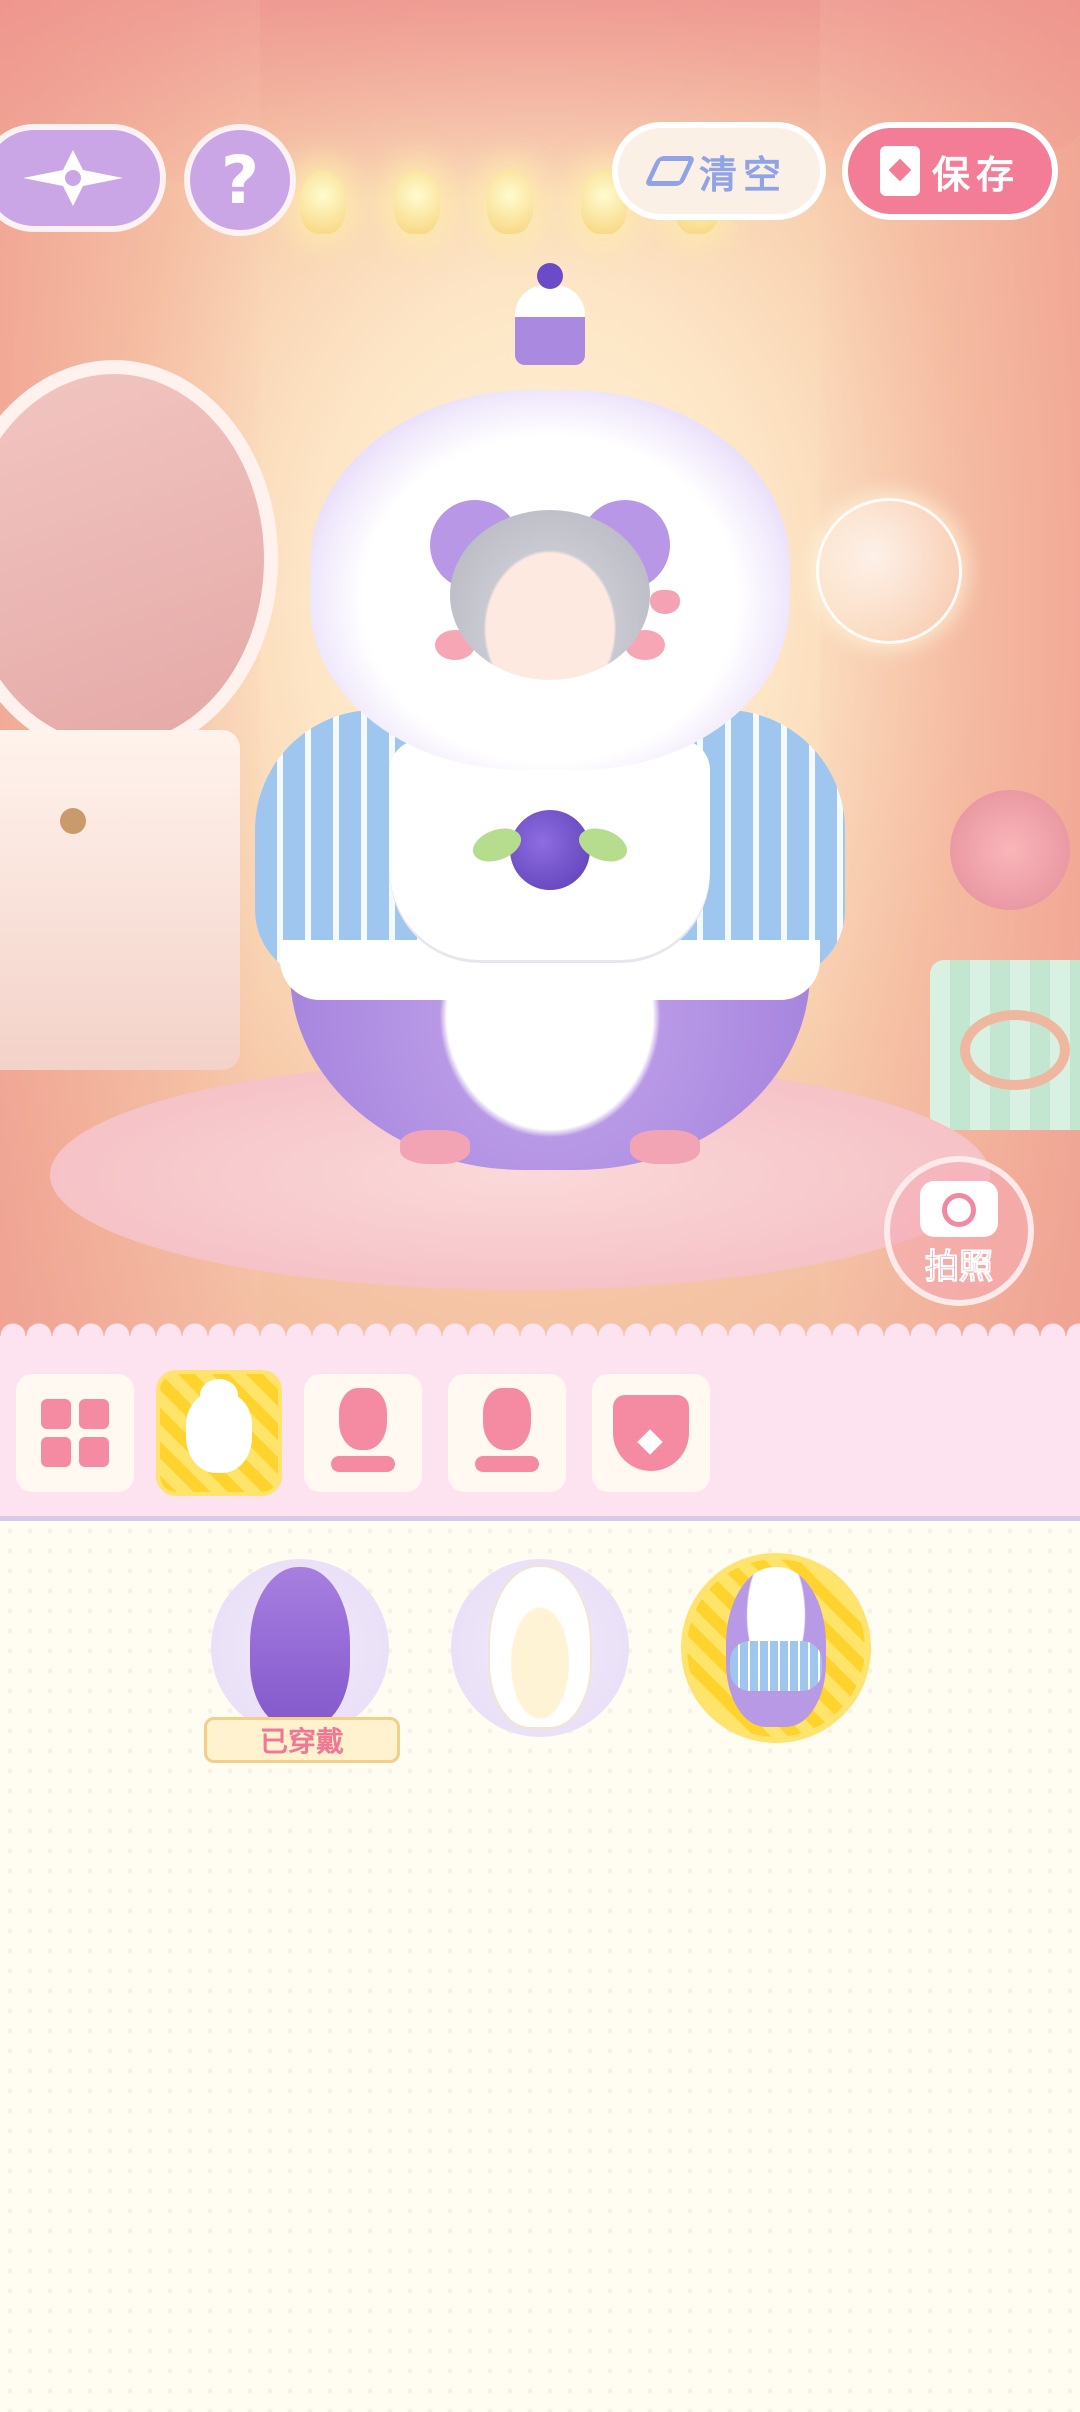 The height and width of the screenshot is (2412, 1080). What do you see at coordinates (975, 174) in the screenshot?
I see `save-label: 保存` at bounding box center [975, 174].